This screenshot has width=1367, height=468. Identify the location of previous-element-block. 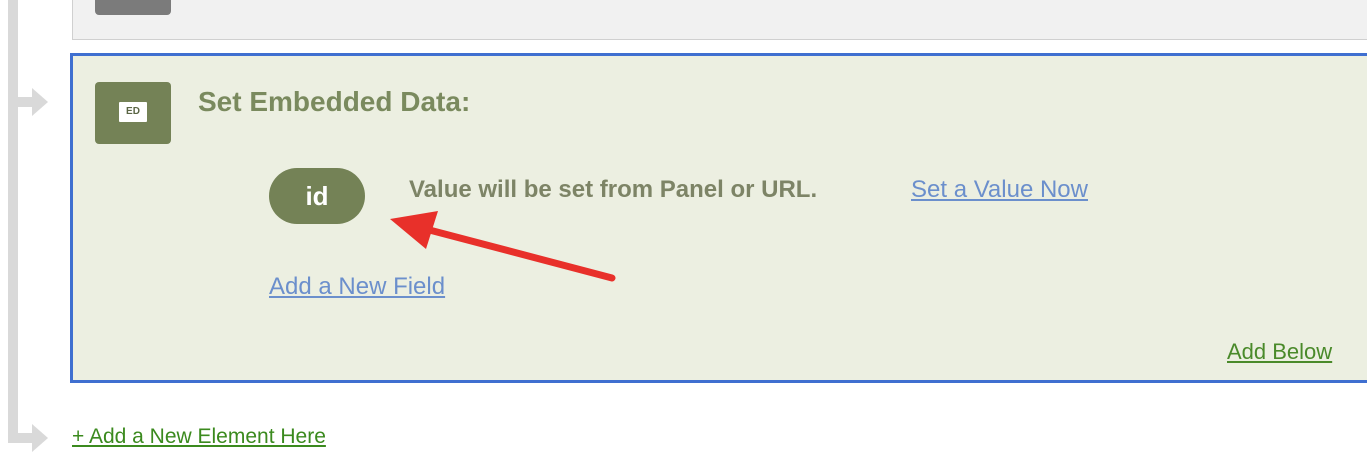
(719, 20).